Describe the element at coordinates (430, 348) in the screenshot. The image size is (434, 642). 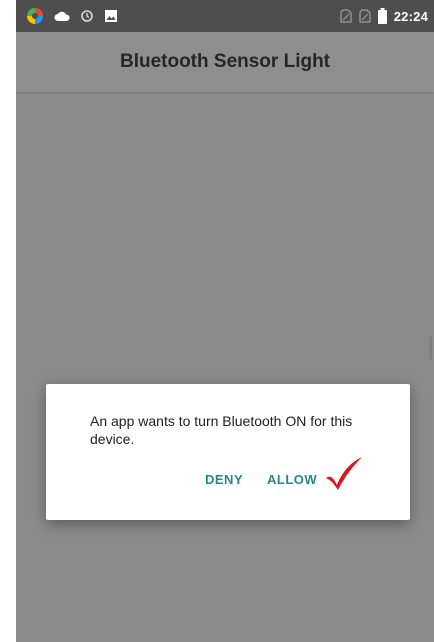
I see `scrollbar` at that location.